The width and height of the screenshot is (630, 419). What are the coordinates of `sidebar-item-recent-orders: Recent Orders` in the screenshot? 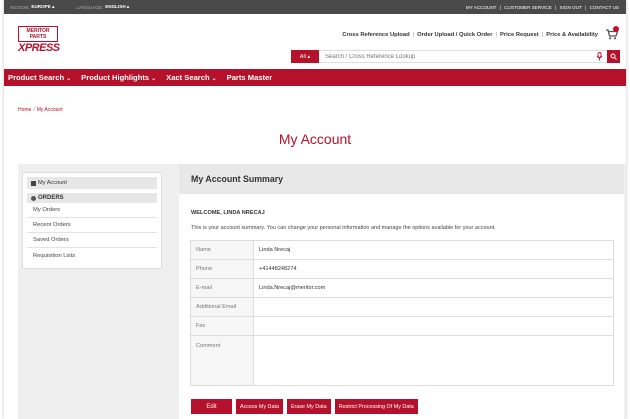 It's located at (92, 225).